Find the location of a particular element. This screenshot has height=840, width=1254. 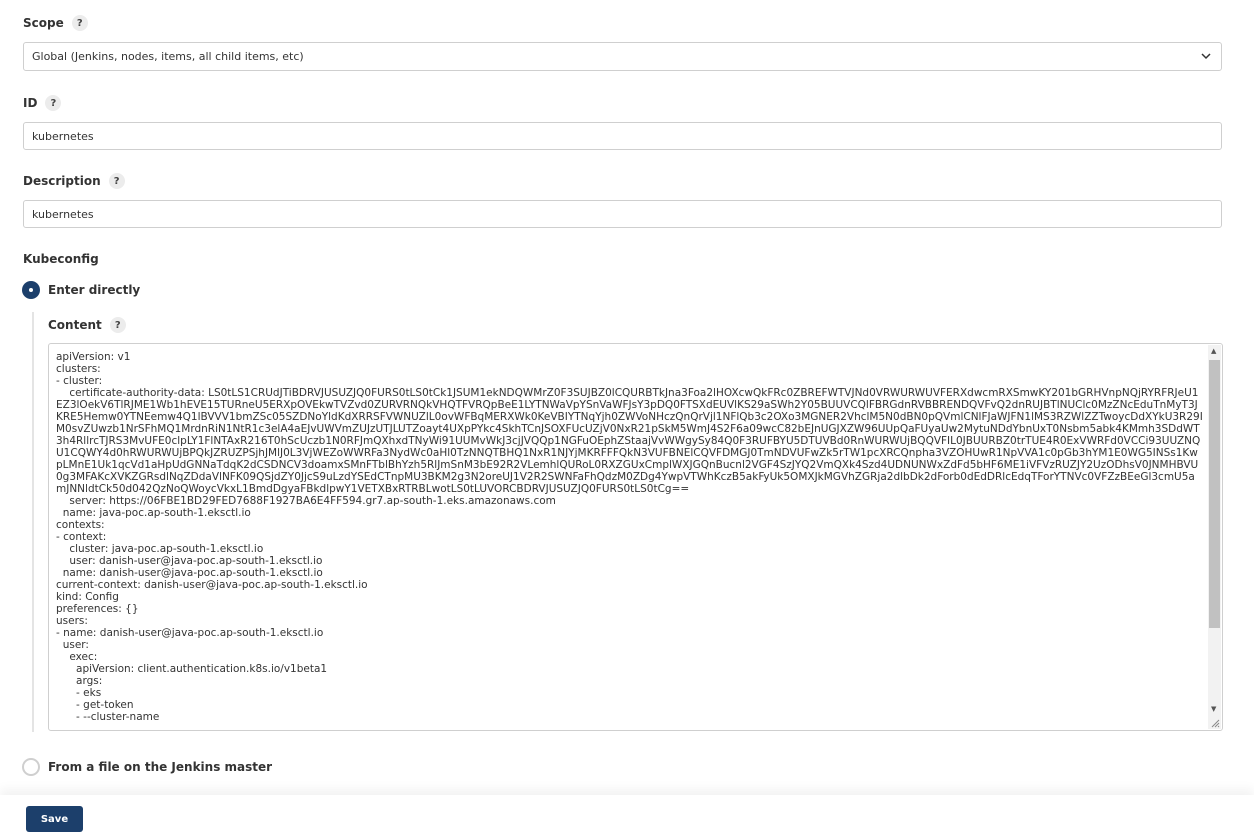

id-input-value: kubernetes is located at coordinates (63, 136).